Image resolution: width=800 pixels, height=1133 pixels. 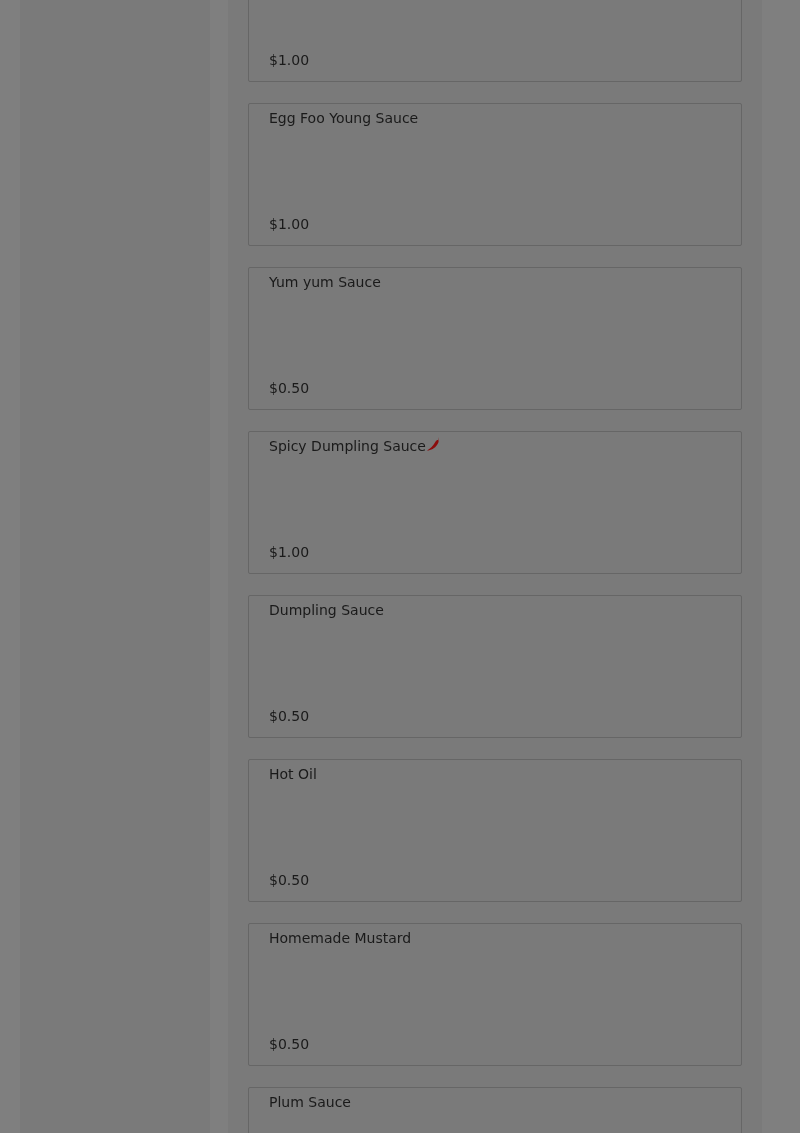 What do you see at coordinates (293, 774) in the screenshot?
I see `item-name: Hot Oil` at bounding box center [293, 774].